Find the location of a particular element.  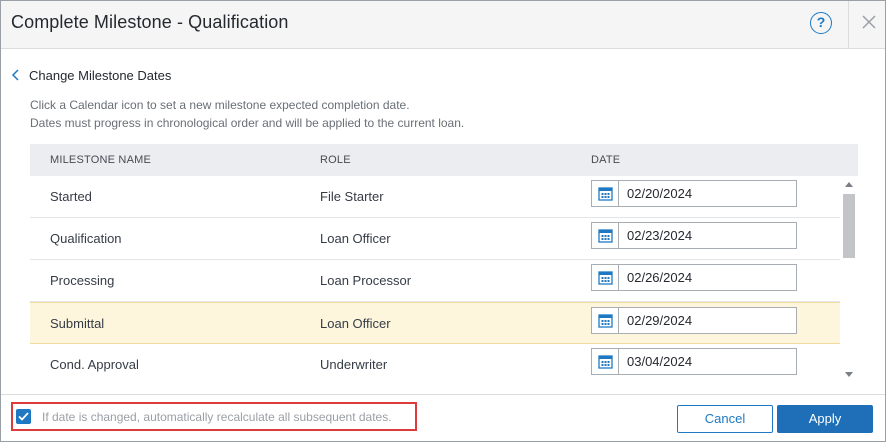

close-icon is located at coordinates (869, 22).